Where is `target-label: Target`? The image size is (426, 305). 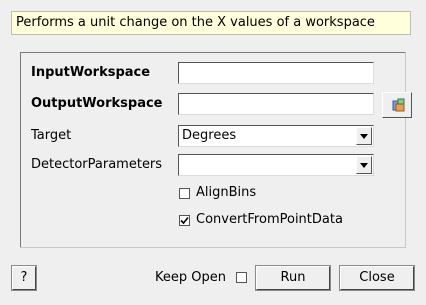
target-label: Target is located at coordinates (51, 135).